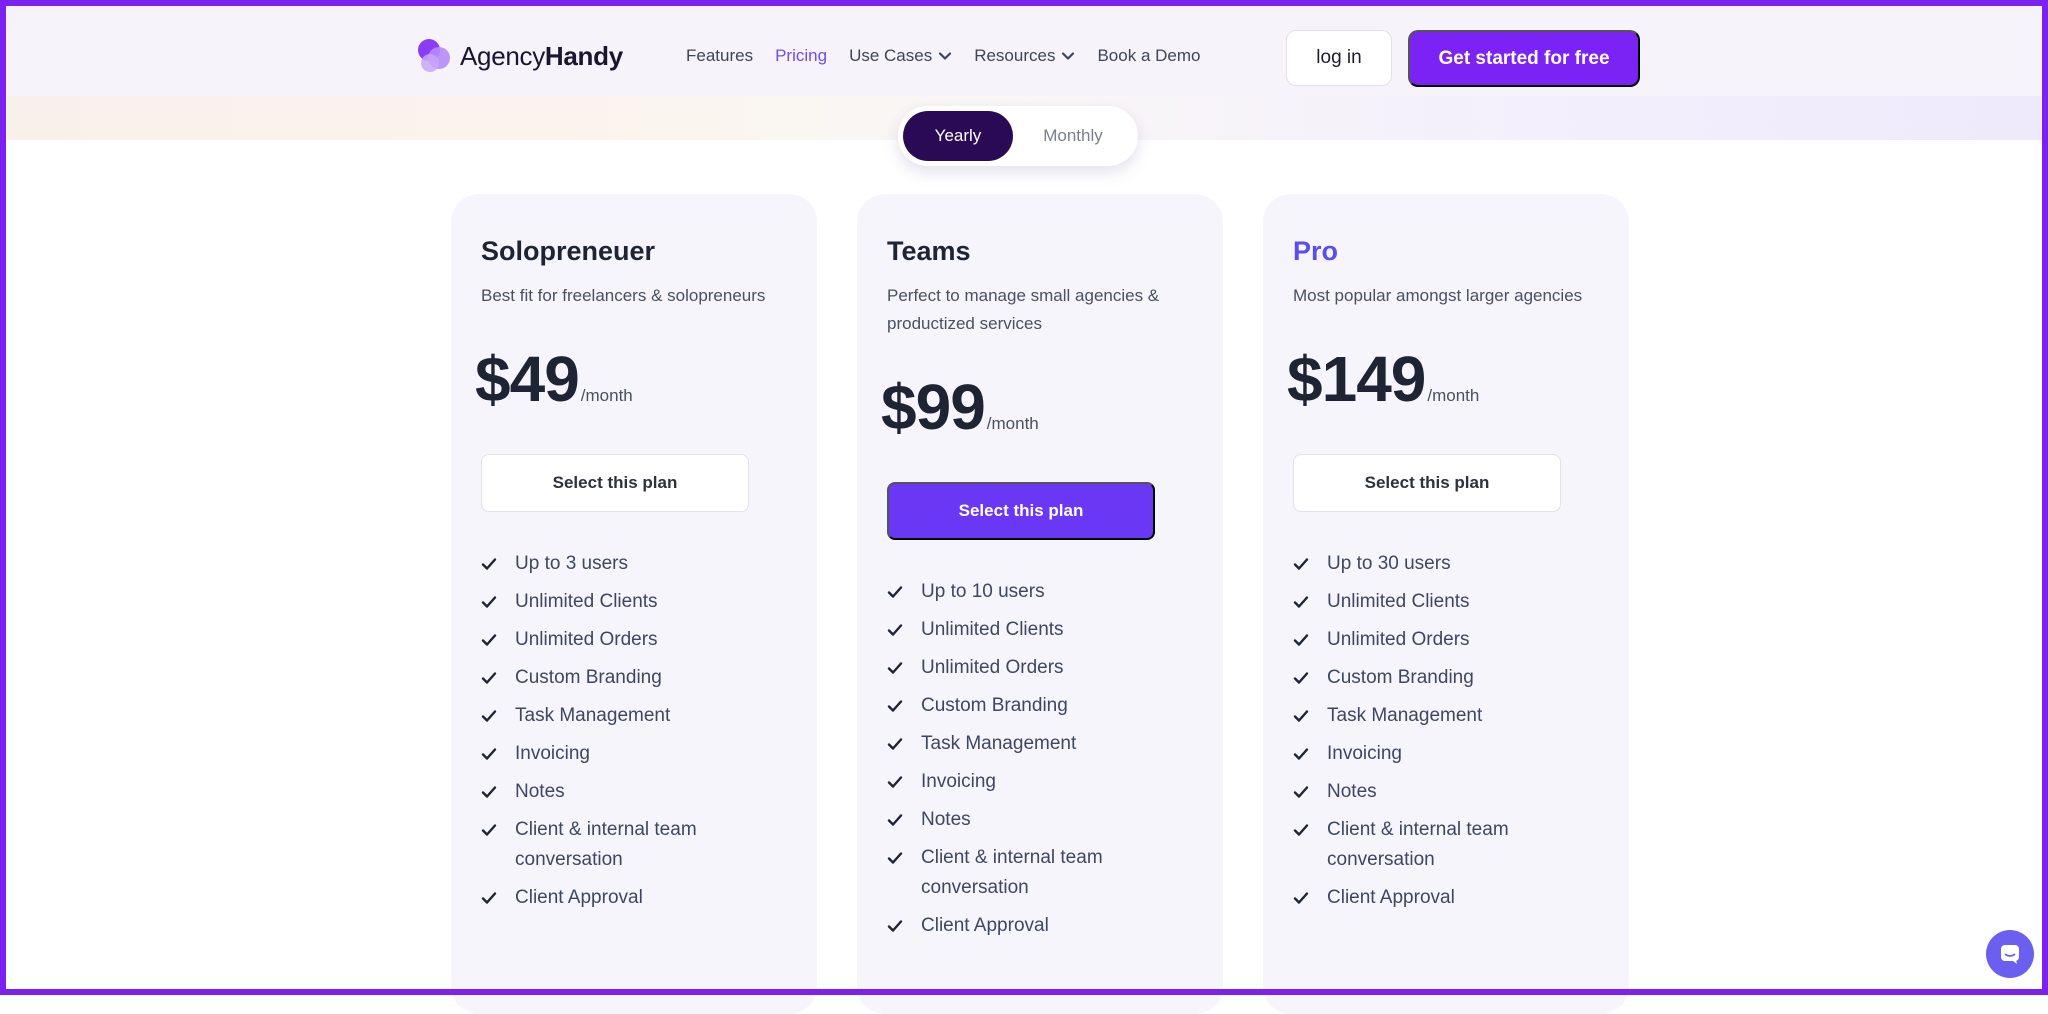 This screenshot has width=2048, height=1014. Describe the element at coordinates (933, 407) in the screenshot. I see `price-amount: $99` at that location.